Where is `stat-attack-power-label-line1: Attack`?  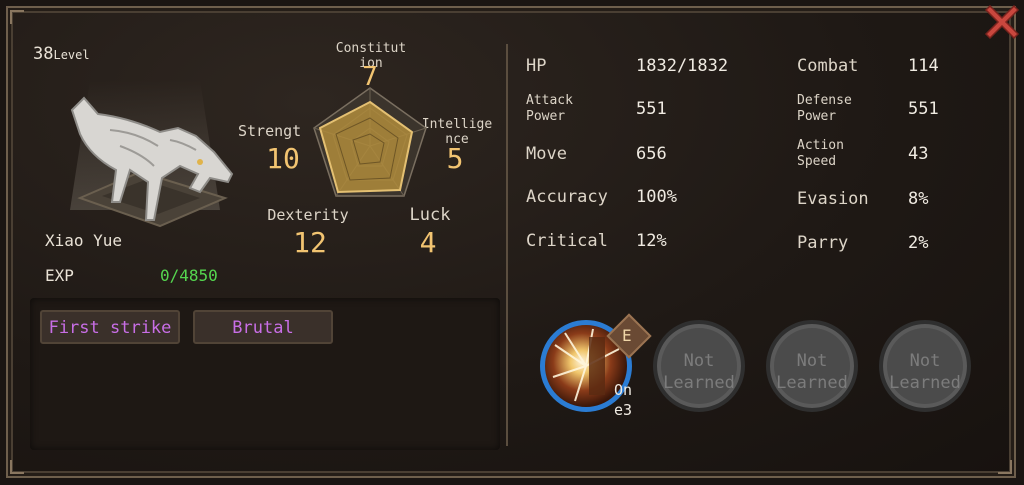
stat-attack-power-label-line1: Attack is located at coordinates (549, 100).